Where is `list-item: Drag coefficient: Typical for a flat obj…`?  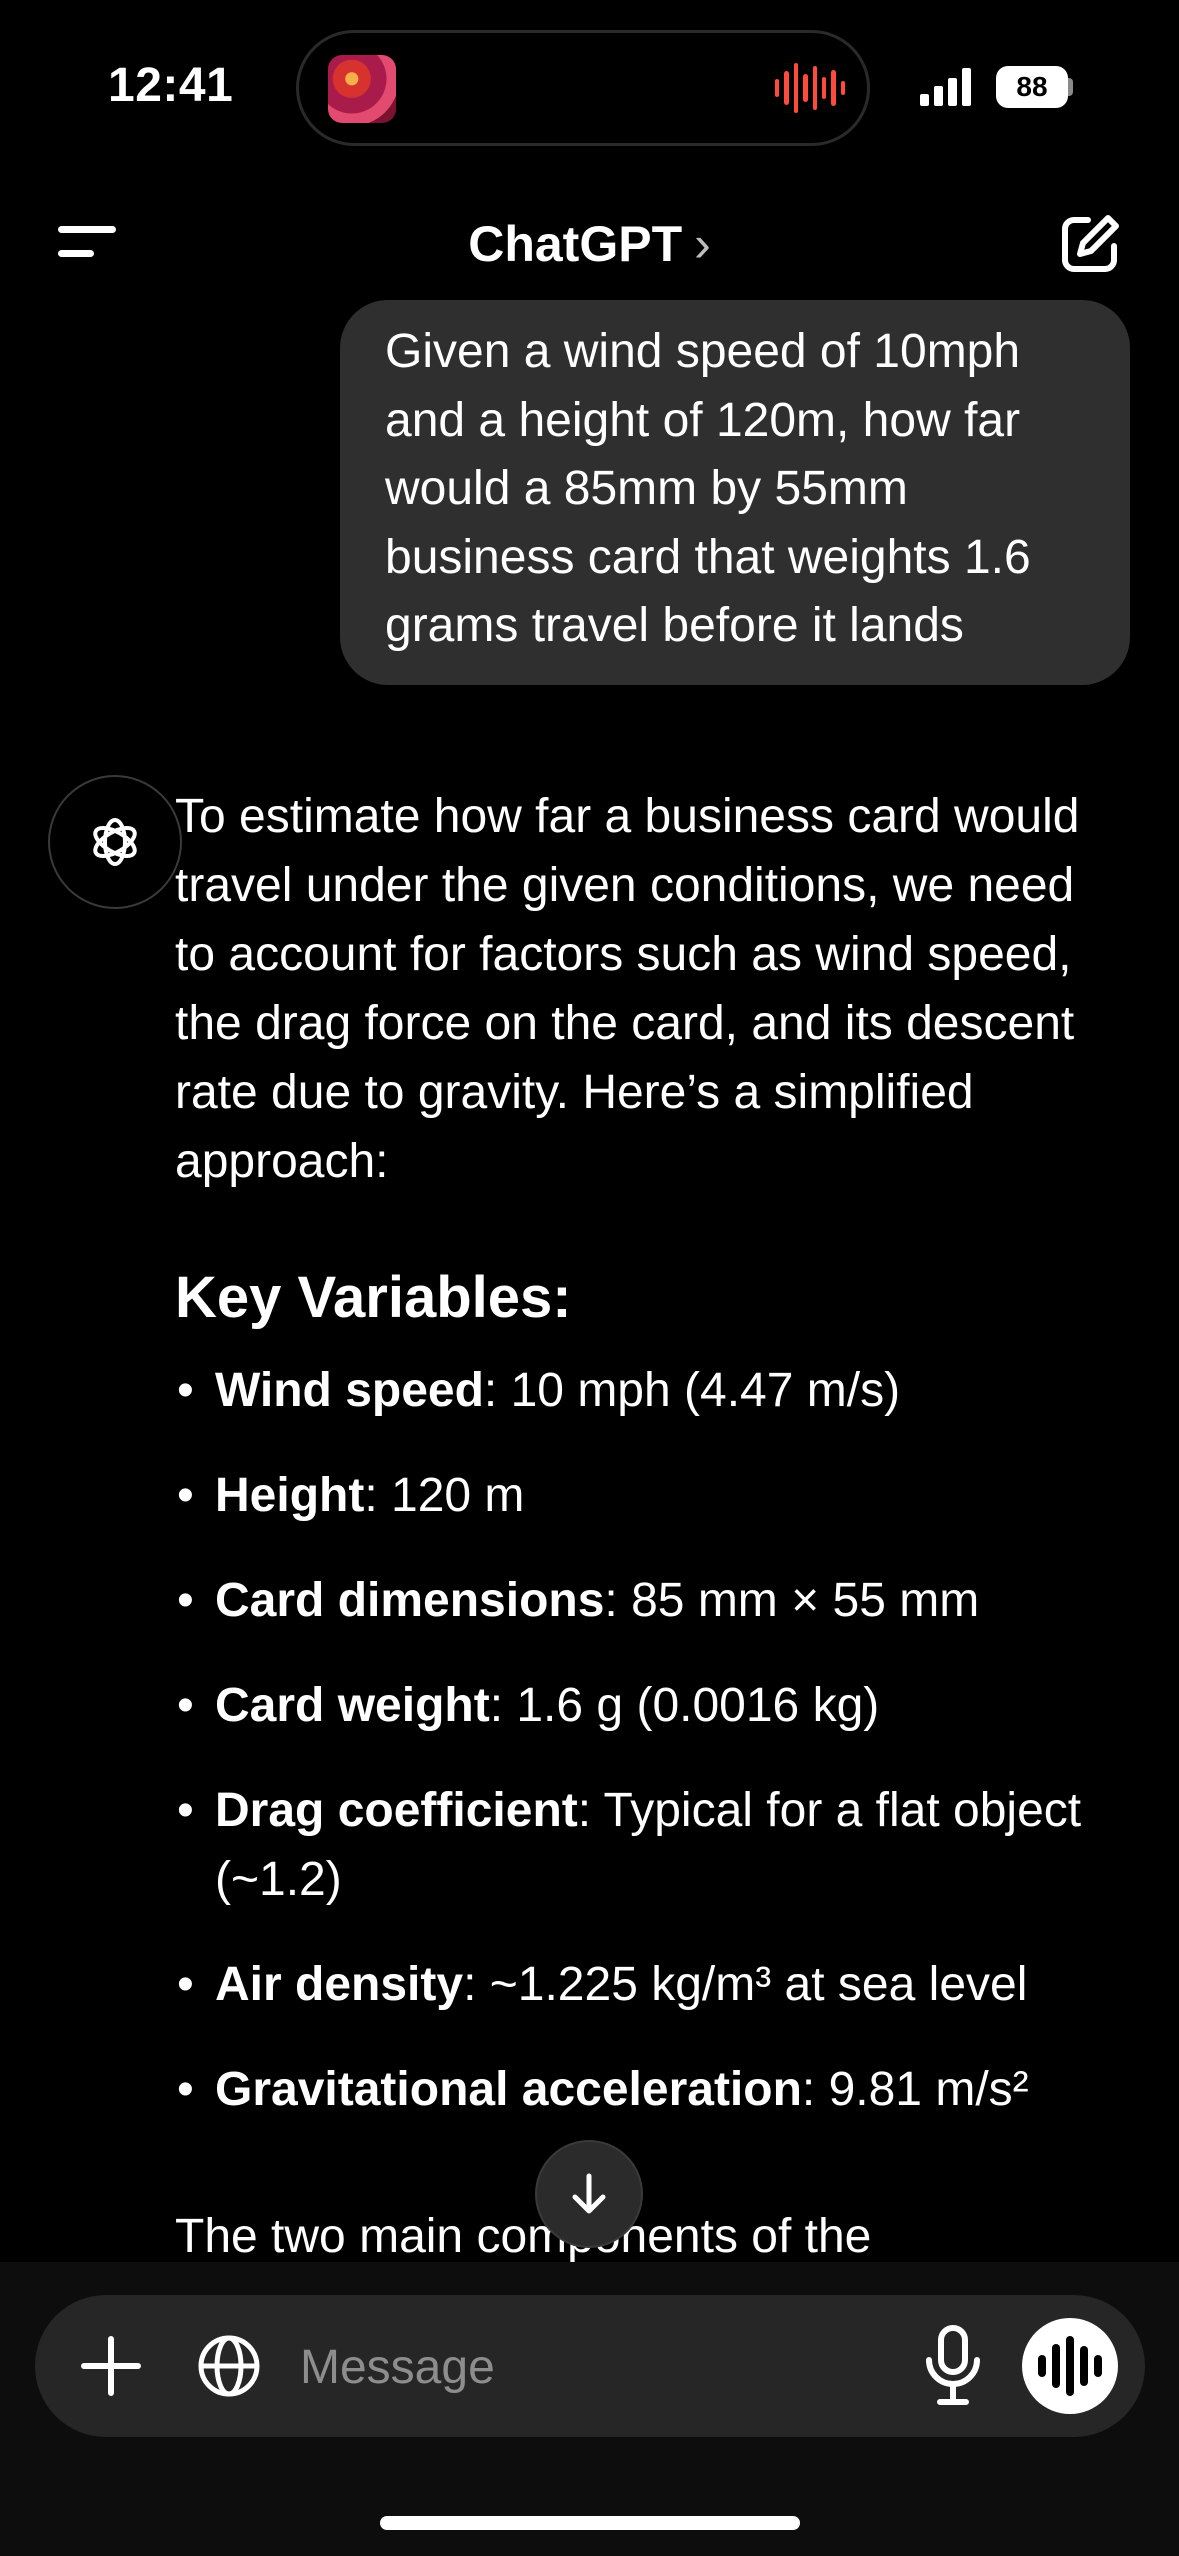
list-item: Drag coefficient: Typical for a flat obj… is located at coordinates (640, 1845).